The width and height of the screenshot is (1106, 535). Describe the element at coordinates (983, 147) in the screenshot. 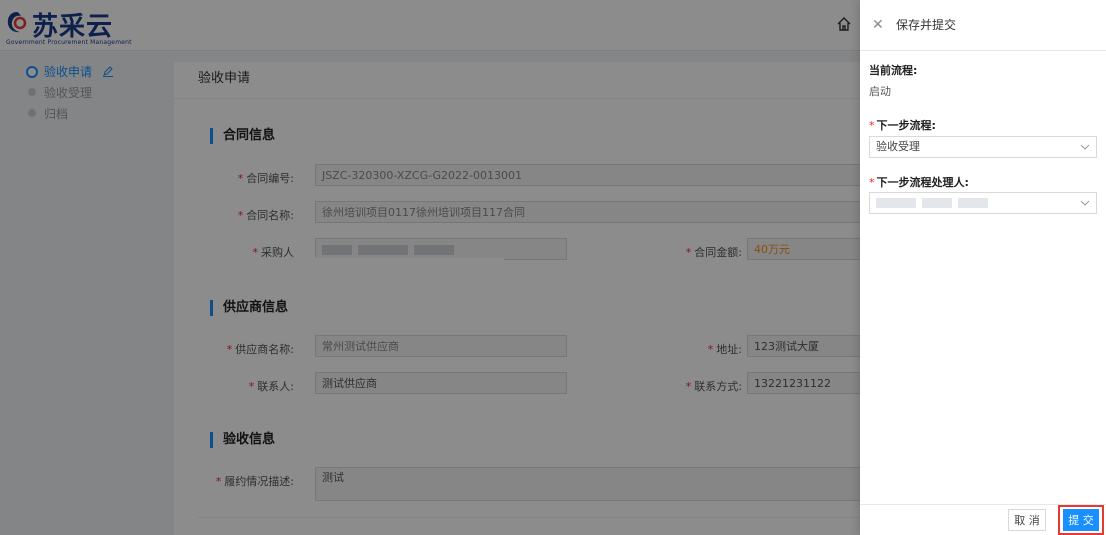

I see `next-process-select: 验收受理` at that location.